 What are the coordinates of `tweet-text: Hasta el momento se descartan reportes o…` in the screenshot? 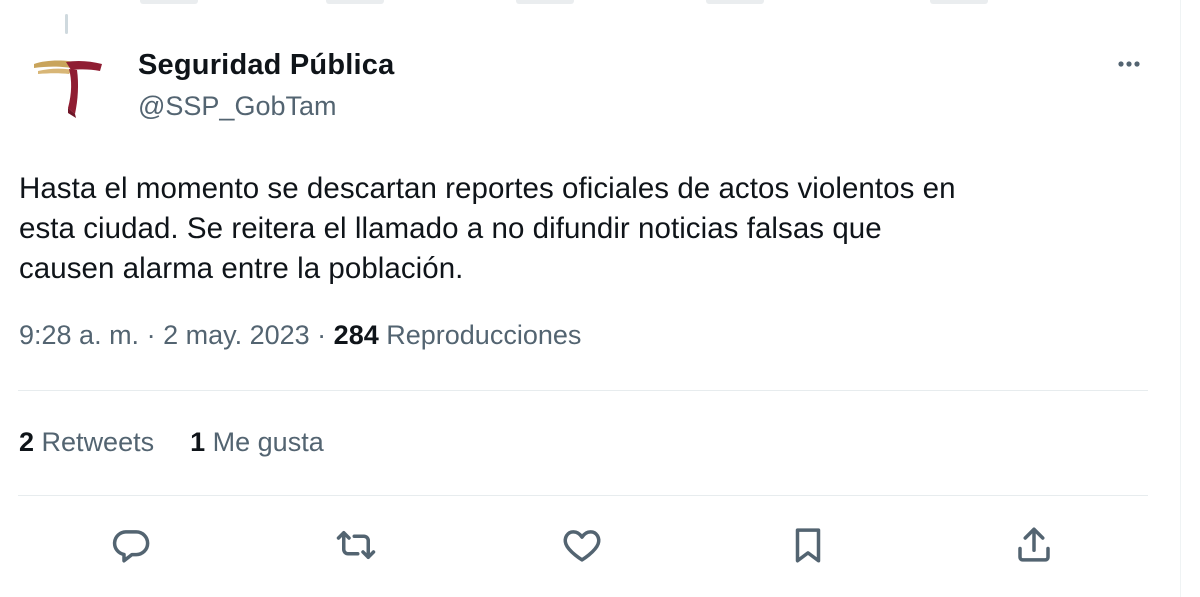 It's located at (487, 228).